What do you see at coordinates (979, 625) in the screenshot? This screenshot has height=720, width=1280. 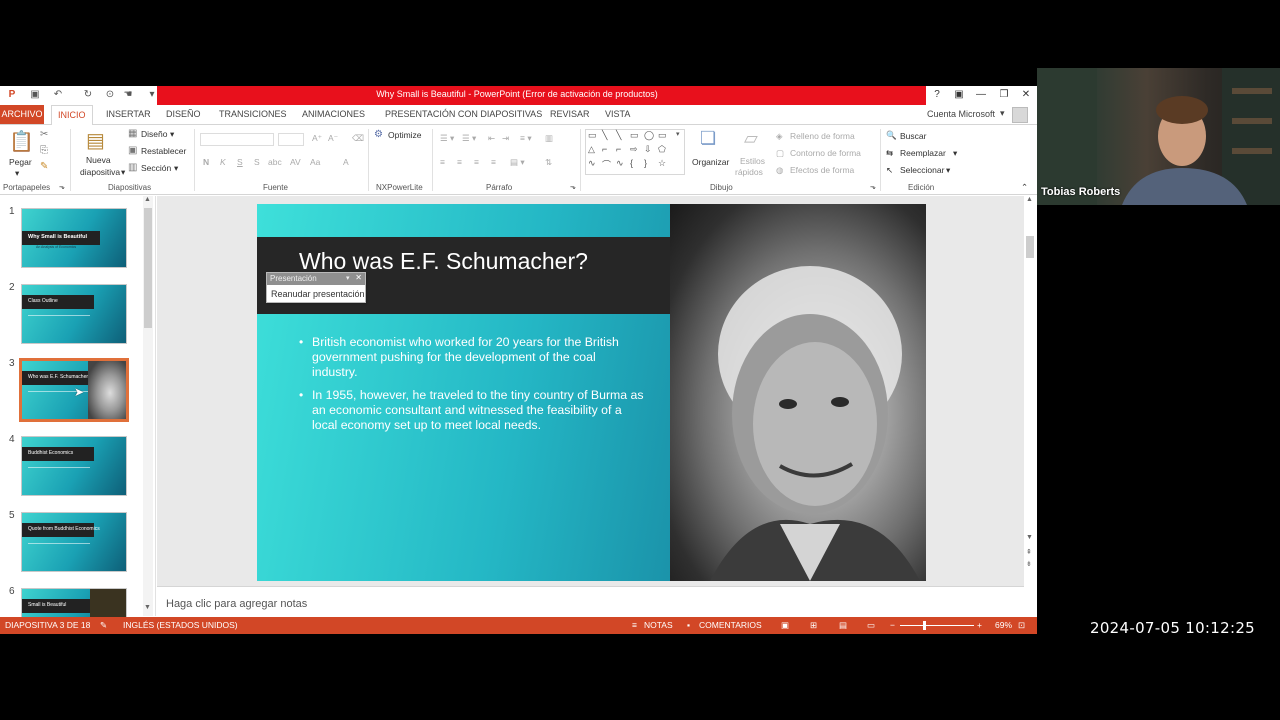 I see `zoom-in-icon: +` at bounding box center [979, 625].